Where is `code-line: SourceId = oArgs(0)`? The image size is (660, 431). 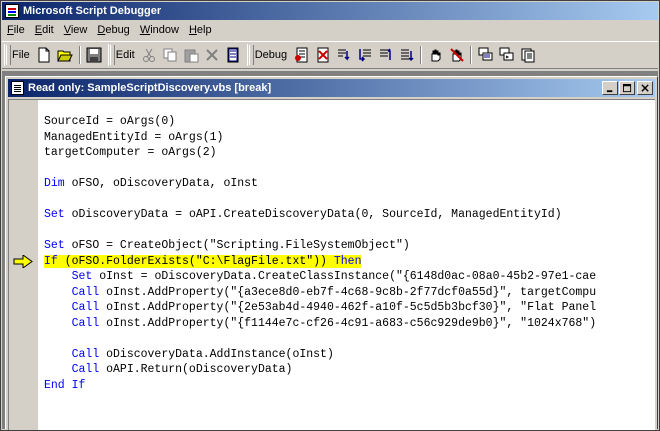
code-line: SourceId = oArgs(0) is located at coordinates (320, 122).